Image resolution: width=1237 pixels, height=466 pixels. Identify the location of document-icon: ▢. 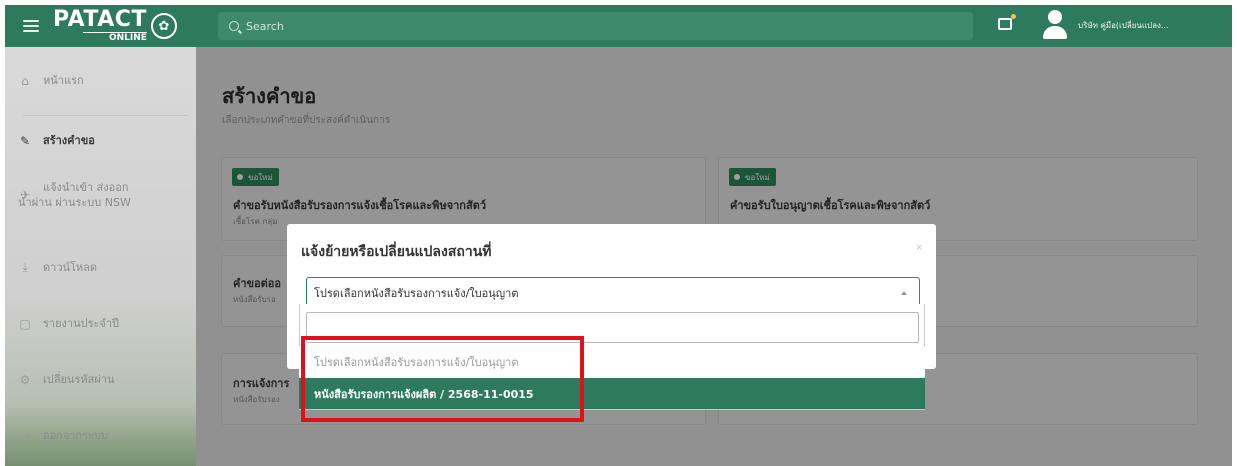
(25, 323).